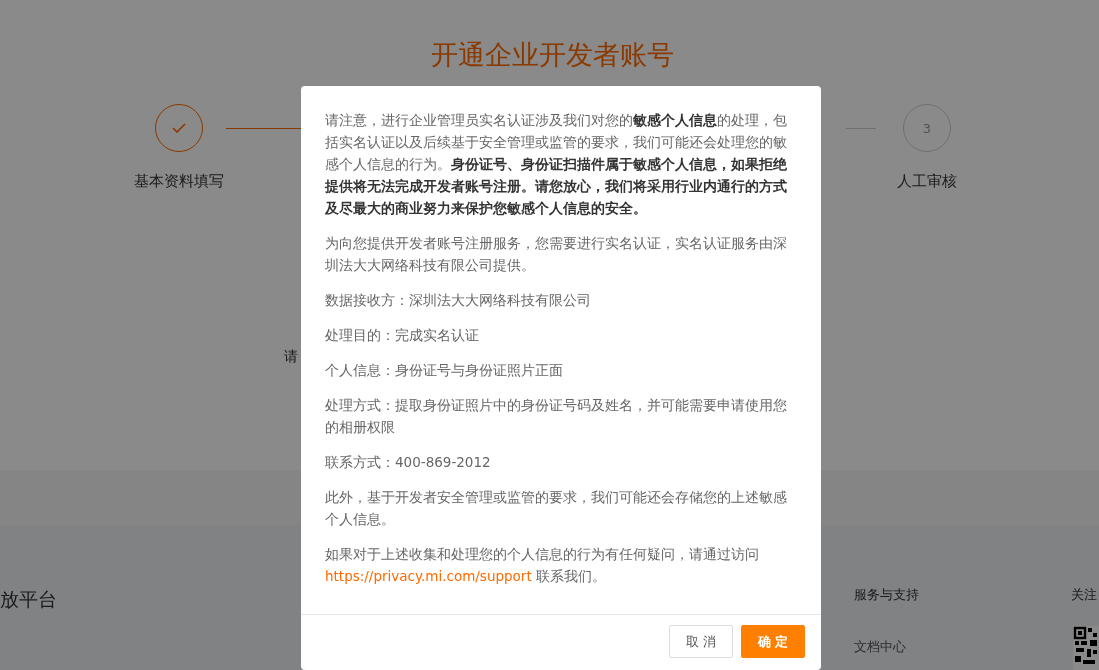  What do you see at coordinates (556, 164) in the screenshot?
I see `dialog-paragraph: 请注意，进行企业管理员实名认证涉及我们对您的敏感个人信息的处理，包括实名认证以及后续基于安全管理或监管的要求，我们可能还会处理您的敏感个人信息的行为。身份证号、身份证扫描件属于敏感个人信息，如果拒绝提供将无法完成开发者账号注册。请您放心，我们将采用行业内通行的方式及尽最大的商业努力来保护您敏感个人信息的安全。` at bounding box center [556, 164].